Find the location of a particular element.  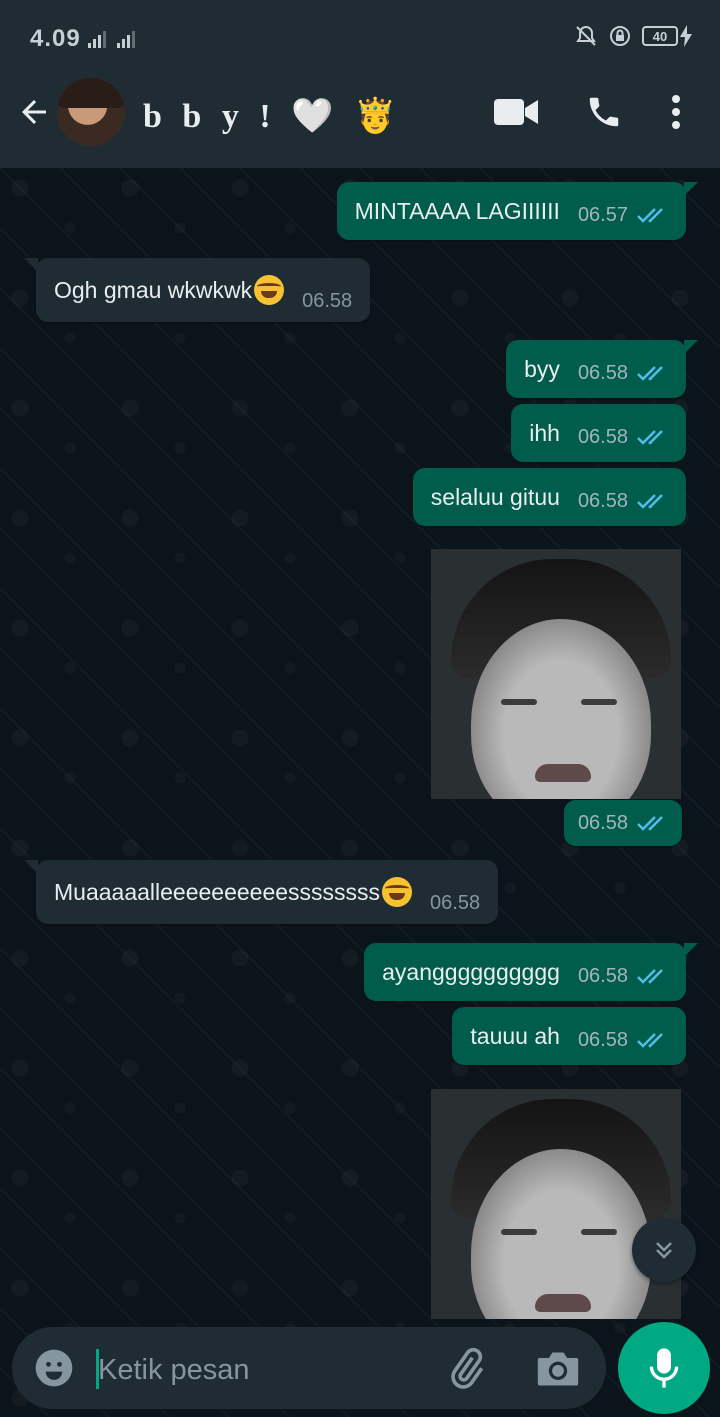

scroll-to-bottom-button is located at coordinates (664, 1250).